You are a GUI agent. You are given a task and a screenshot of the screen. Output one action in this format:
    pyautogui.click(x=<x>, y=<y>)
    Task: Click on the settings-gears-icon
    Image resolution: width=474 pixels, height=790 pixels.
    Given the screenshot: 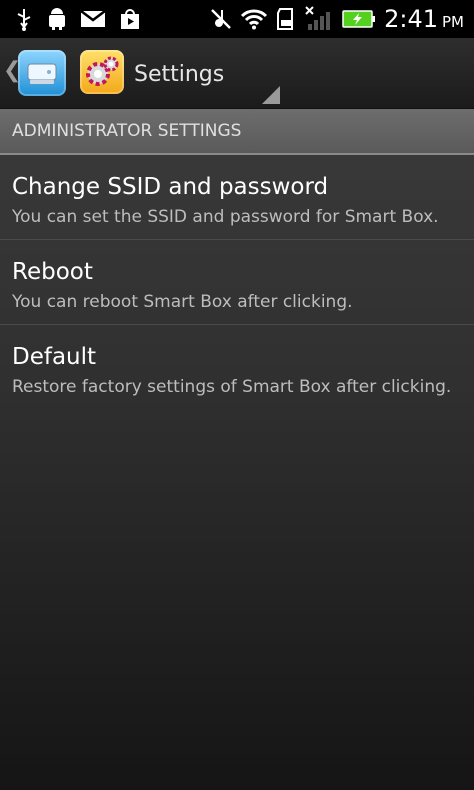 What is the action you would take?
    pyautogui.click(x=102, y=72)
    